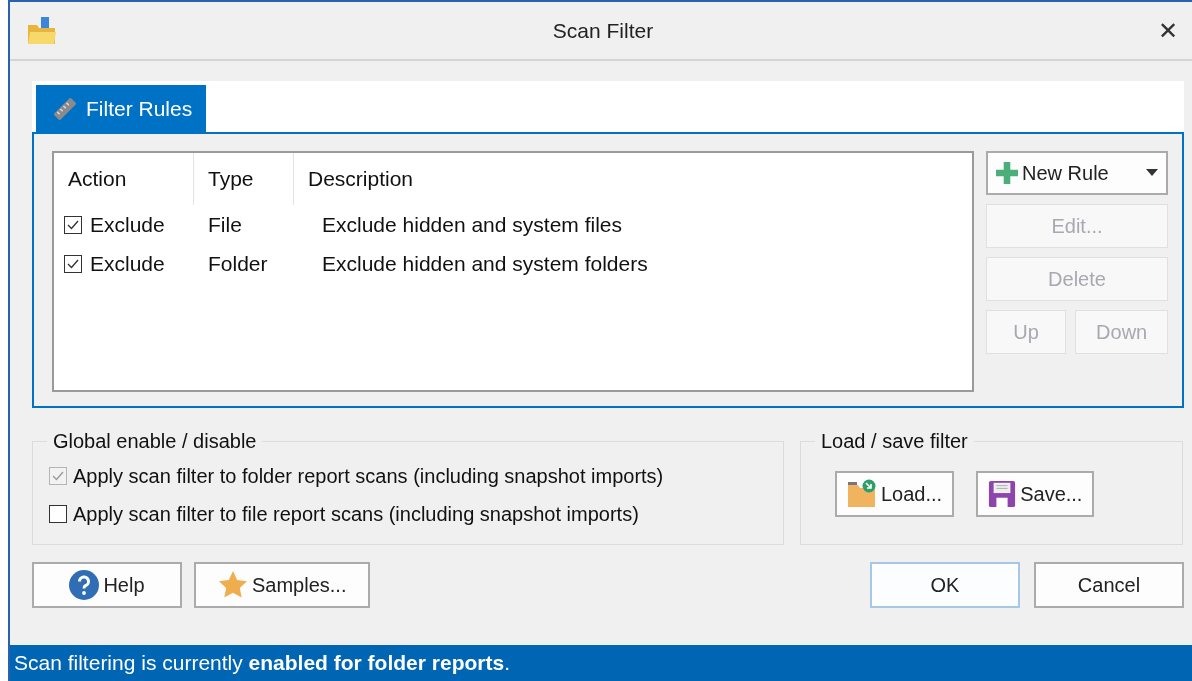 This screenshot has width=1192, height=681. I want to click on table-cell-text: Folder, so click(238, 263).